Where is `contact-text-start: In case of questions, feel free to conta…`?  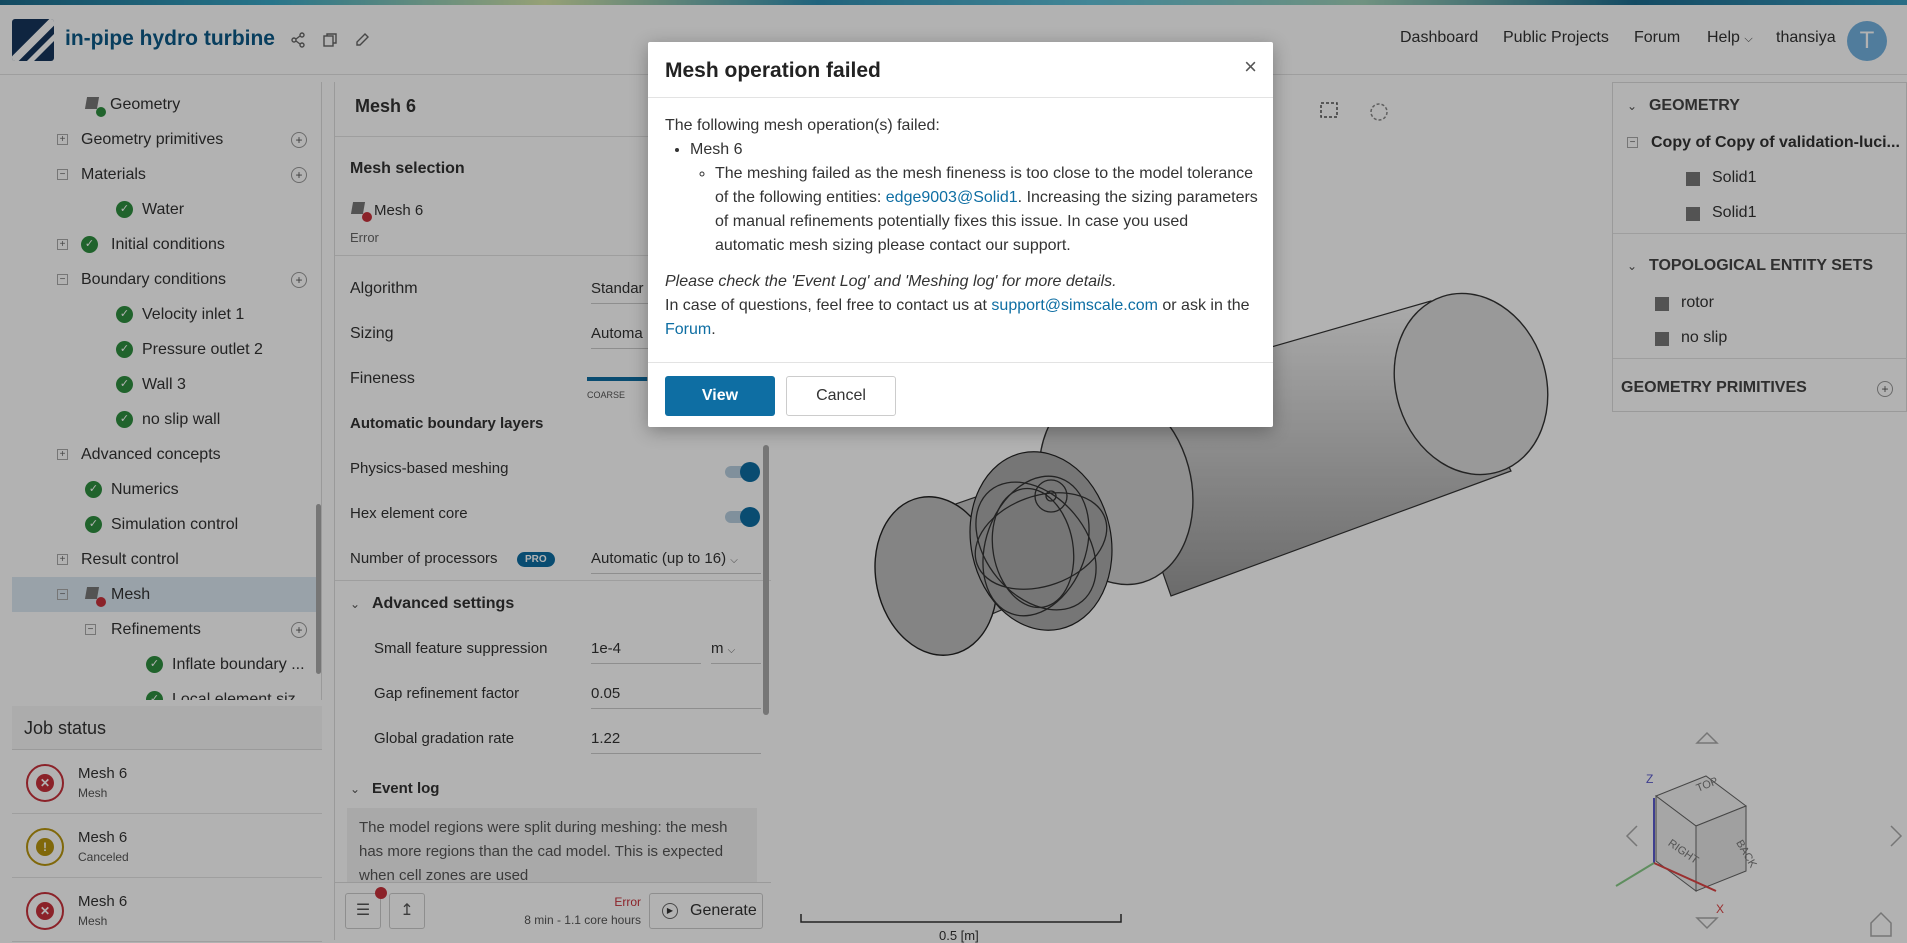
contact-text-start: In case of questions, feel free to conta… is located at coordinates (828, 305).